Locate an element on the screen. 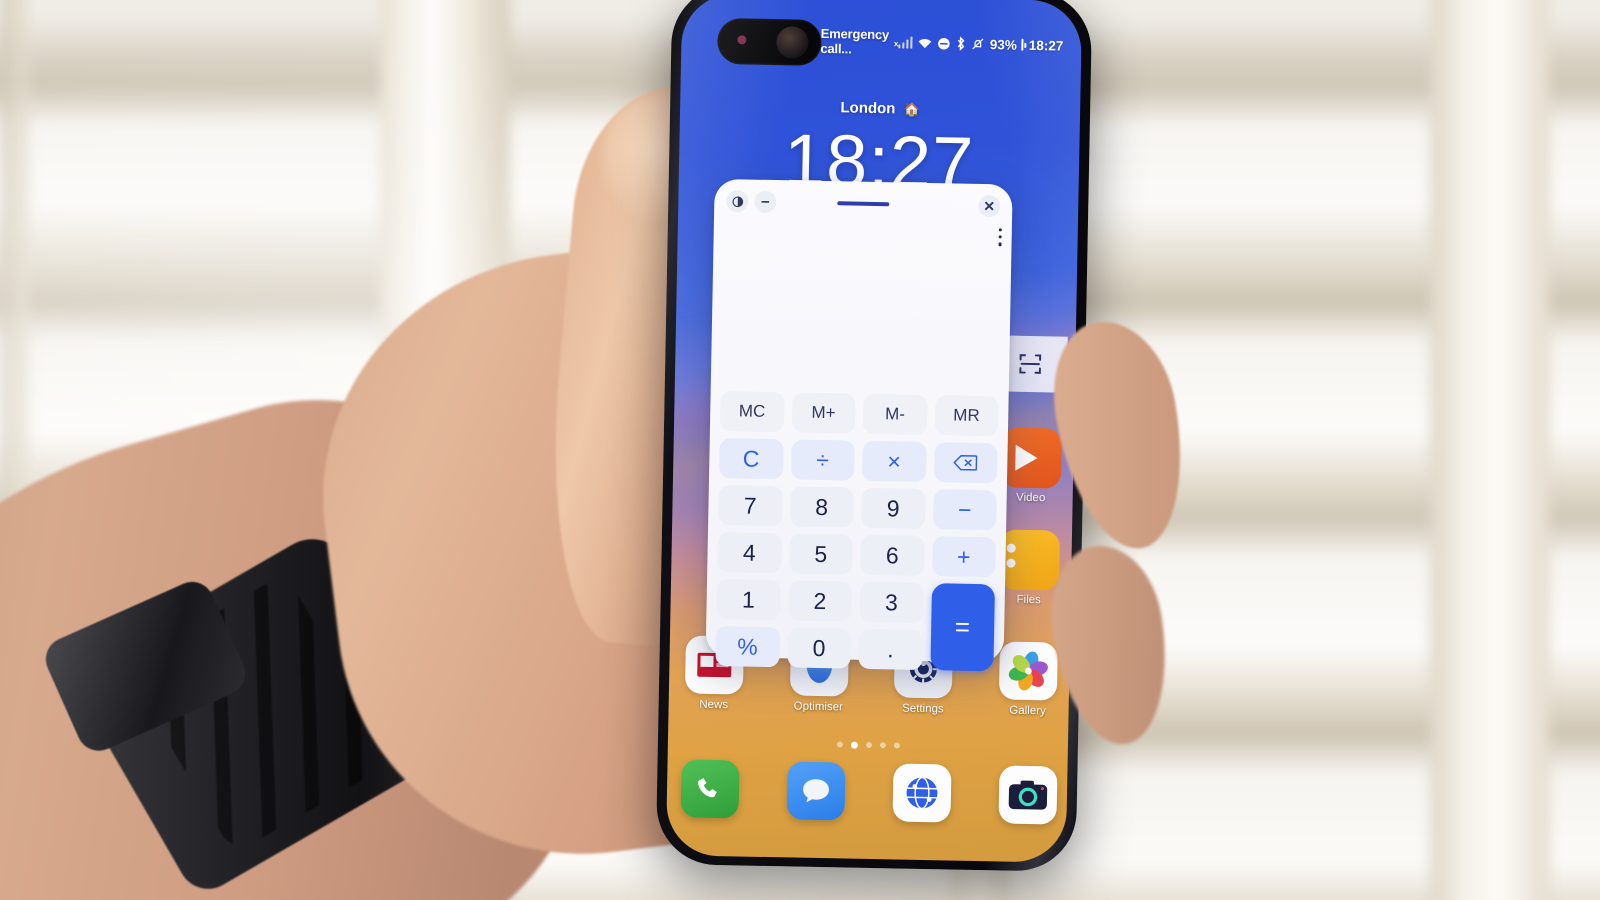 The image size is (1600, 900). decimal-point-key: . is located at coordinates (890, 649).